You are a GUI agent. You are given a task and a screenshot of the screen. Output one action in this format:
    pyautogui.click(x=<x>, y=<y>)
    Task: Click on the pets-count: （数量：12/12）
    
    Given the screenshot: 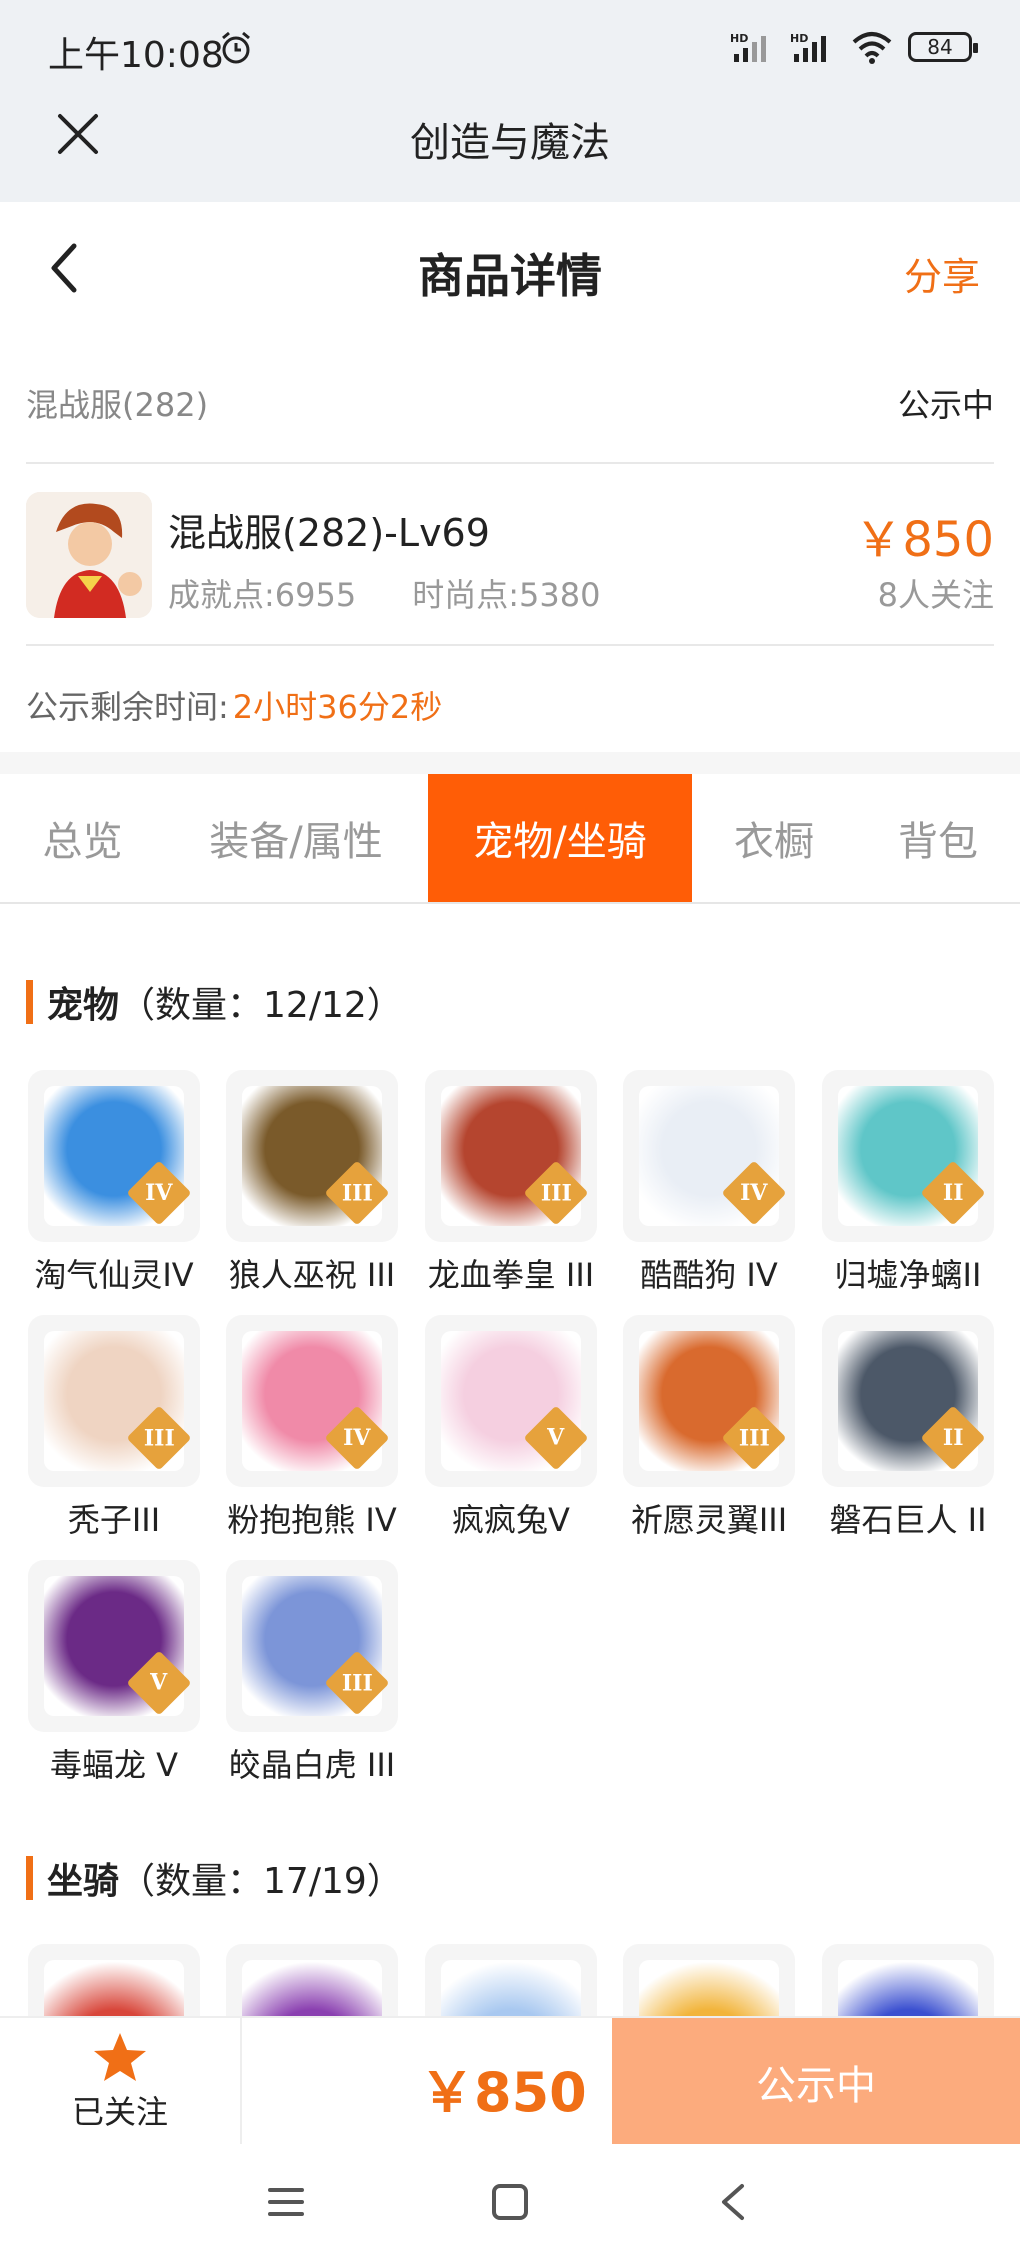 What is the action you would take?
    pyautogui.click(x=261, y=1005)
    